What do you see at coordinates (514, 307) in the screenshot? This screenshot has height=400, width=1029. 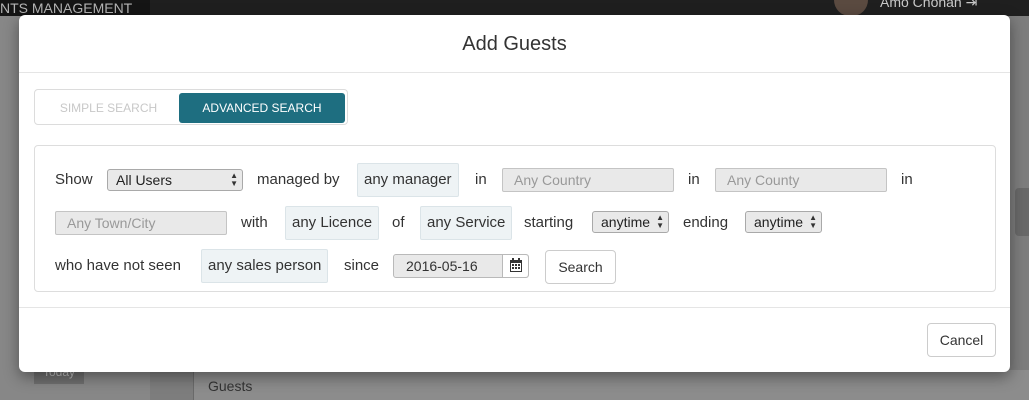 I see `modal-footer-divider` at bounding box center [514, 307].